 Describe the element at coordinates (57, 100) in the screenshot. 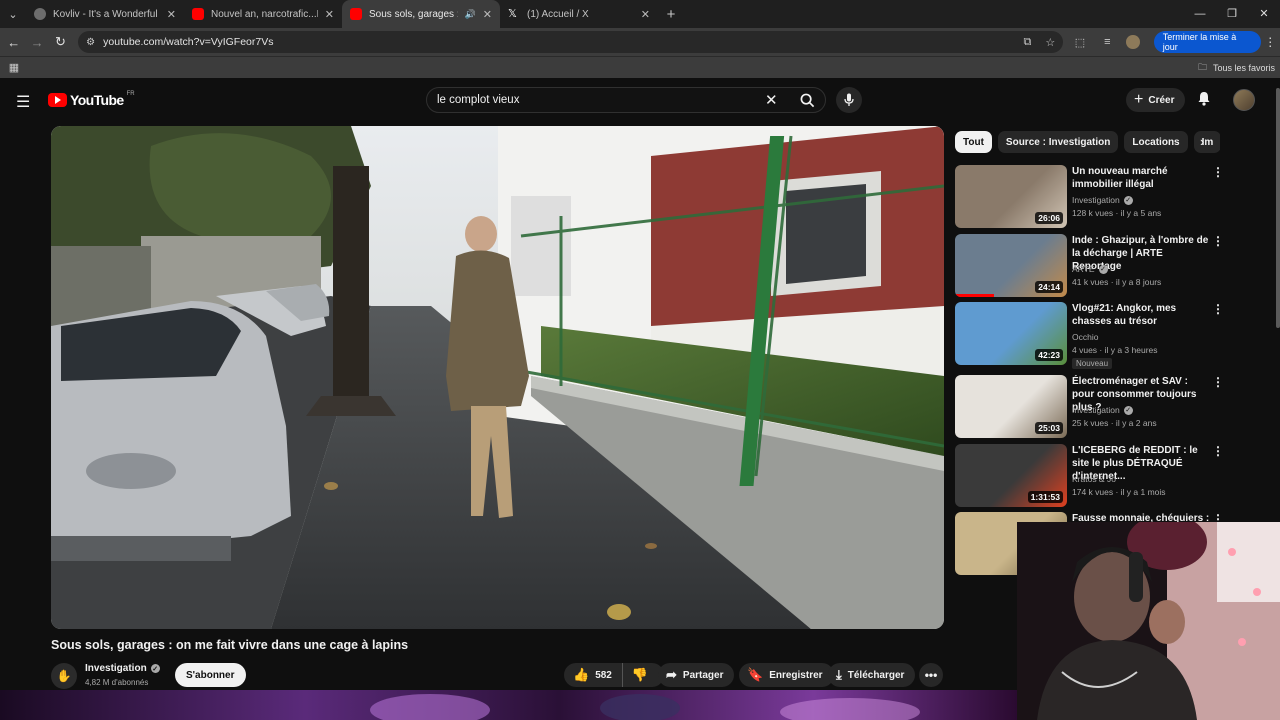

I see `youtube-play-logo-icon` at that location.